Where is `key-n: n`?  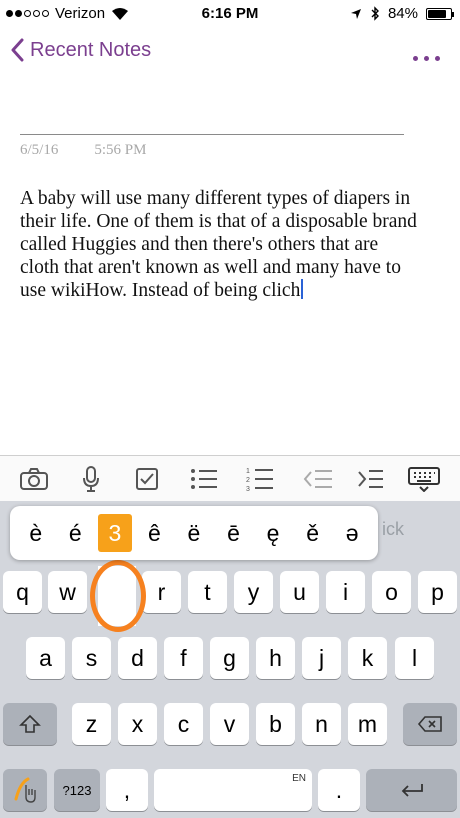
key-n: n is located at coordinates (321, 724).